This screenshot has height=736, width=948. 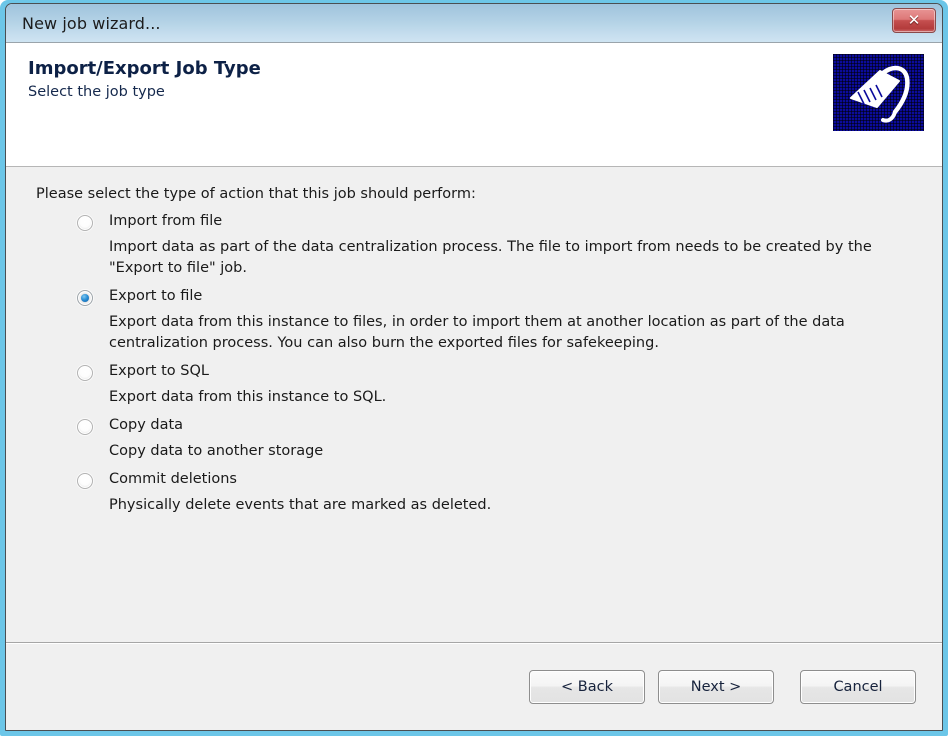 I want to click on wizard-footer: < Back Next > Cancel, so click(x=474, y=686).